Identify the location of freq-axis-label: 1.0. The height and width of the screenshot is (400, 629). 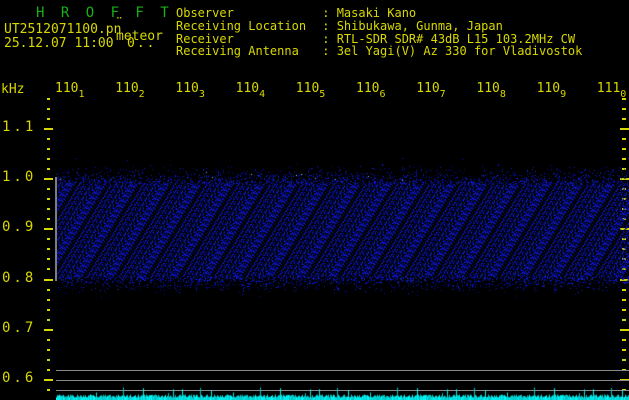
(19, 176).